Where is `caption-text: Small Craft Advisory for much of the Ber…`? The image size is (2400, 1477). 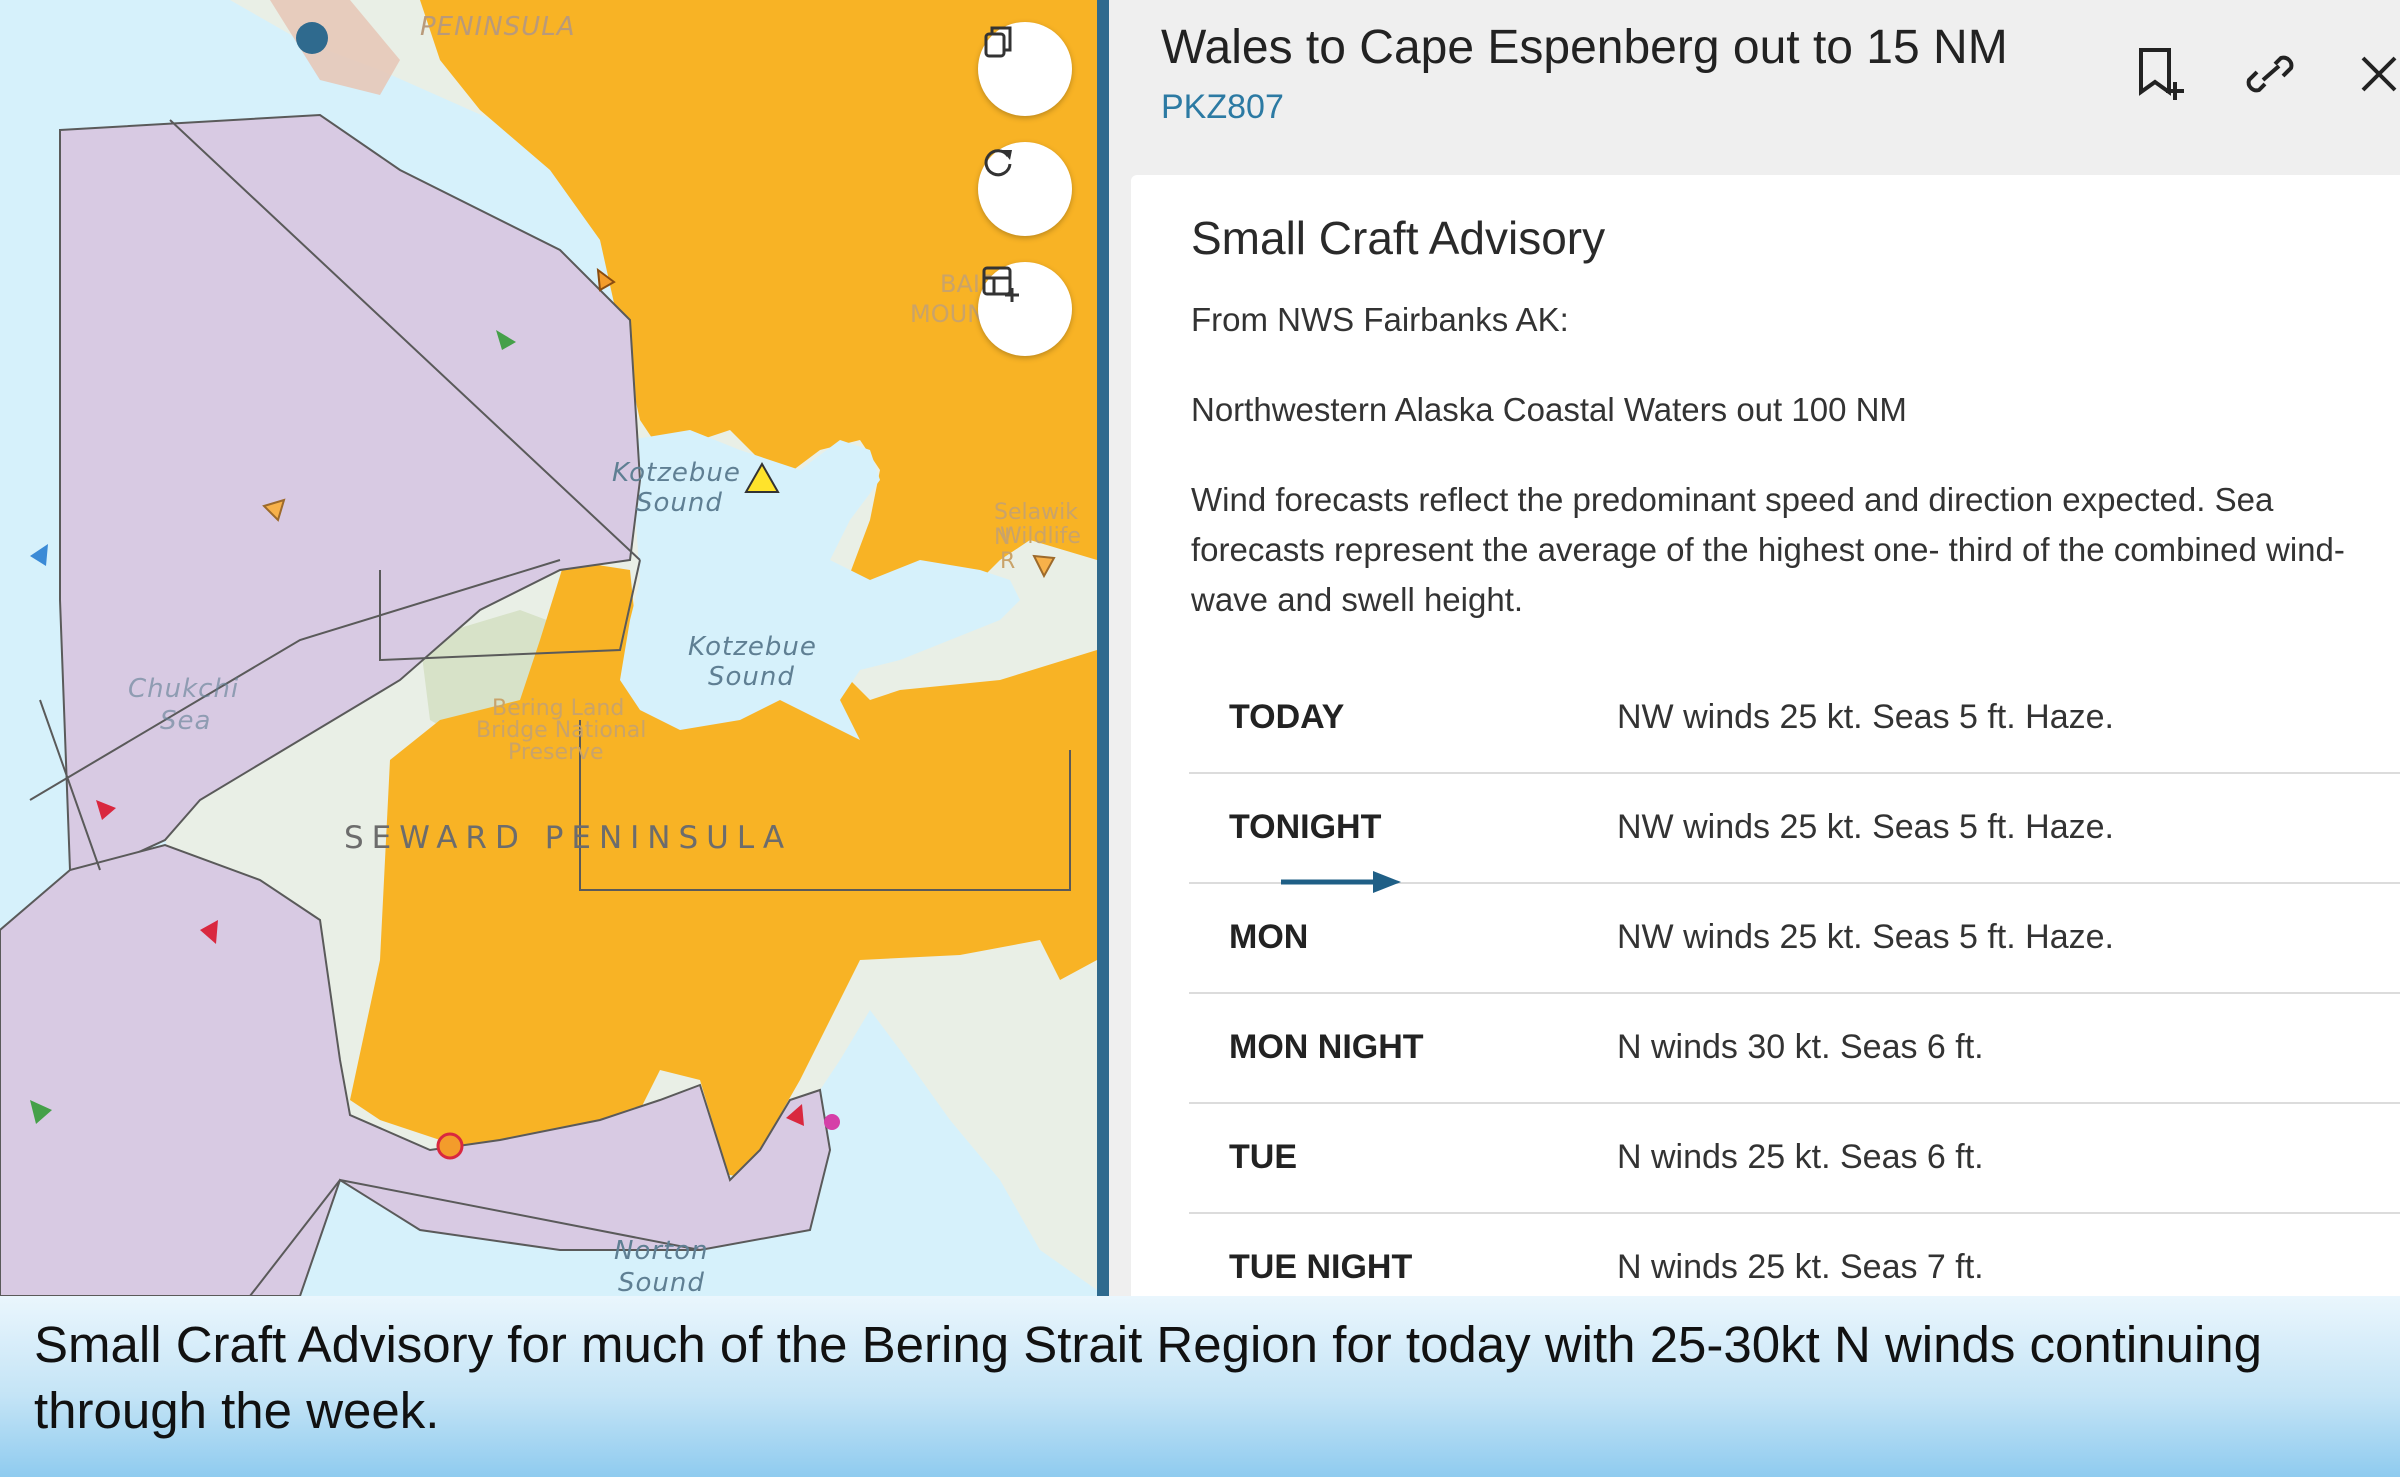 caption-text: Small Craft Advisory for much of the Ber… is located at coordinates (1148, 1377).